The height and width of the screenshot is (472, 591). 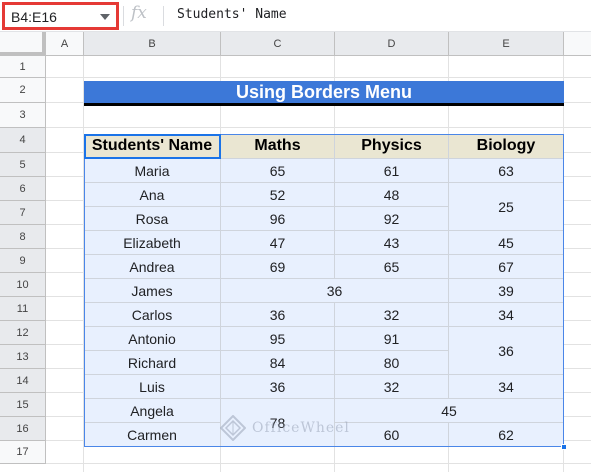 What do you see at coordinates (152, 387) in the screenshot?
I see `cell-name: Luis` at bounding box center [152, 387].